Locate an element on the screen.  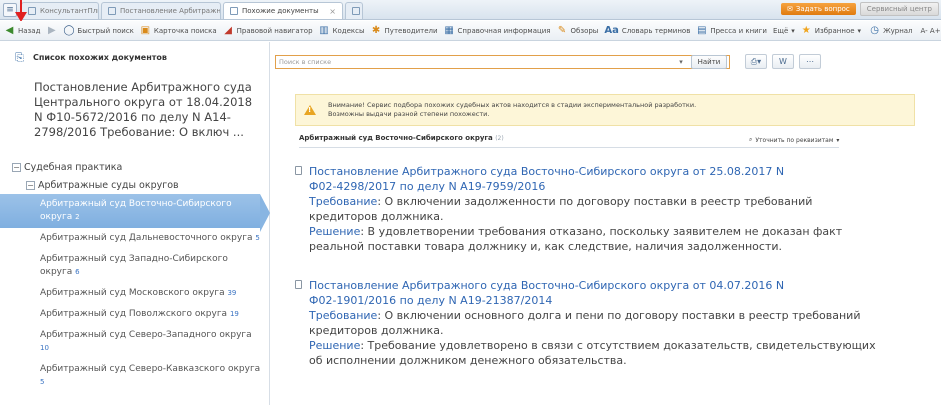
list-search-bar: Поиск в списке ▾ Найти ⎙▾ W ⋯ is located at coordinates (606, 62).